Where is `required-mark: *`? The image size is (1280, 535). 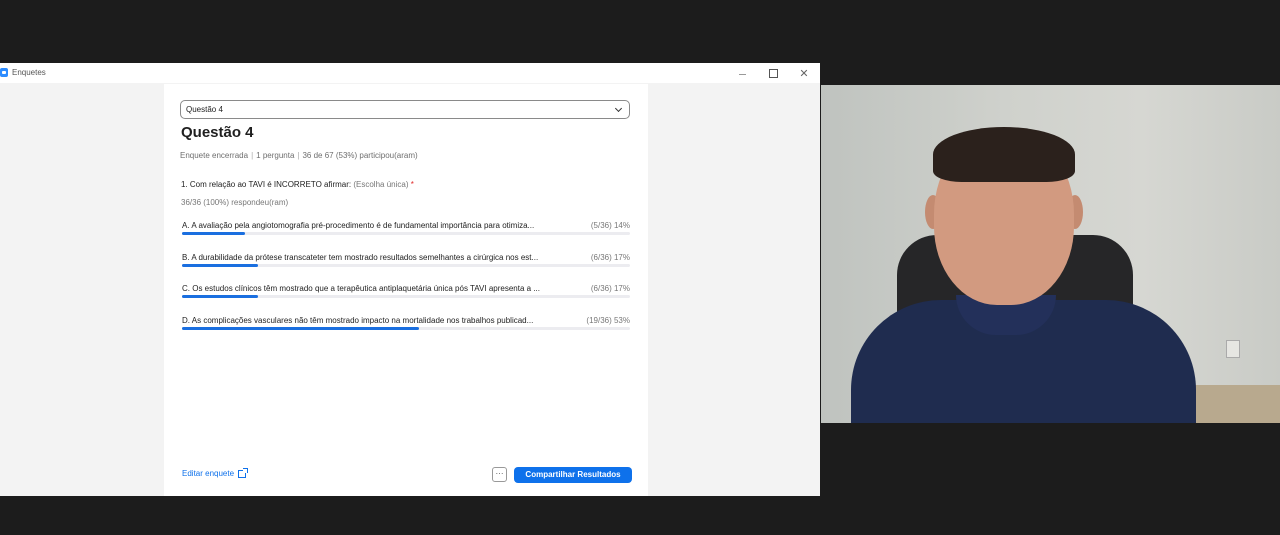
required-mark: * is located at coordinates (412, 184).